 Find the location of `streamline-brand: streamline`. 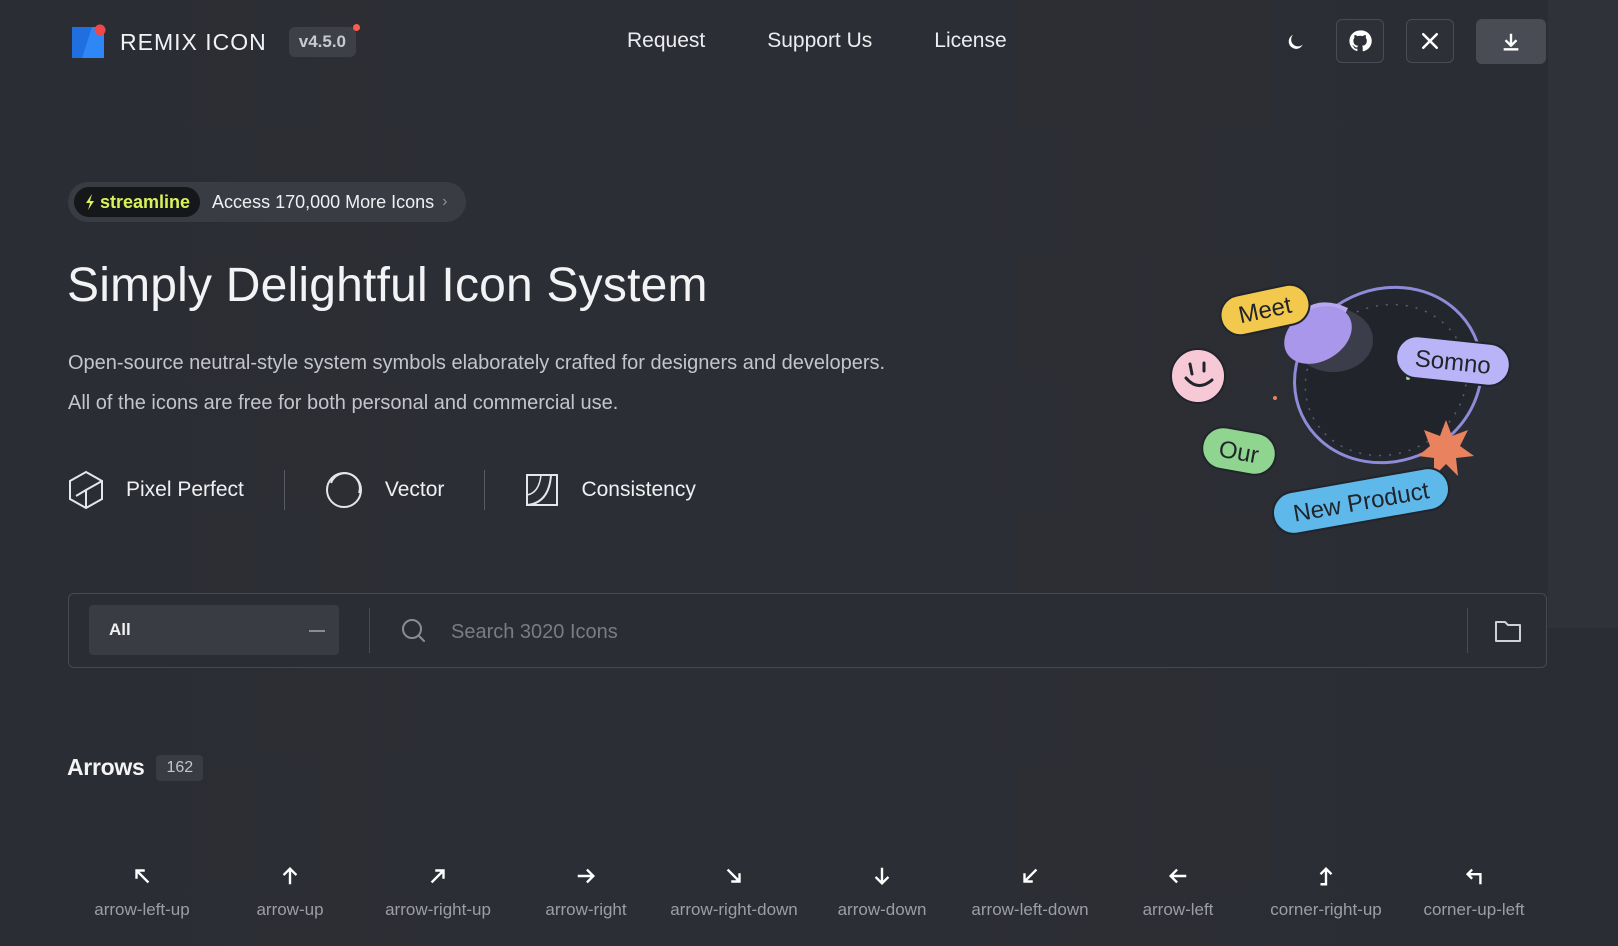

streamline-brand: streamline is located at coordinates (145, 201).